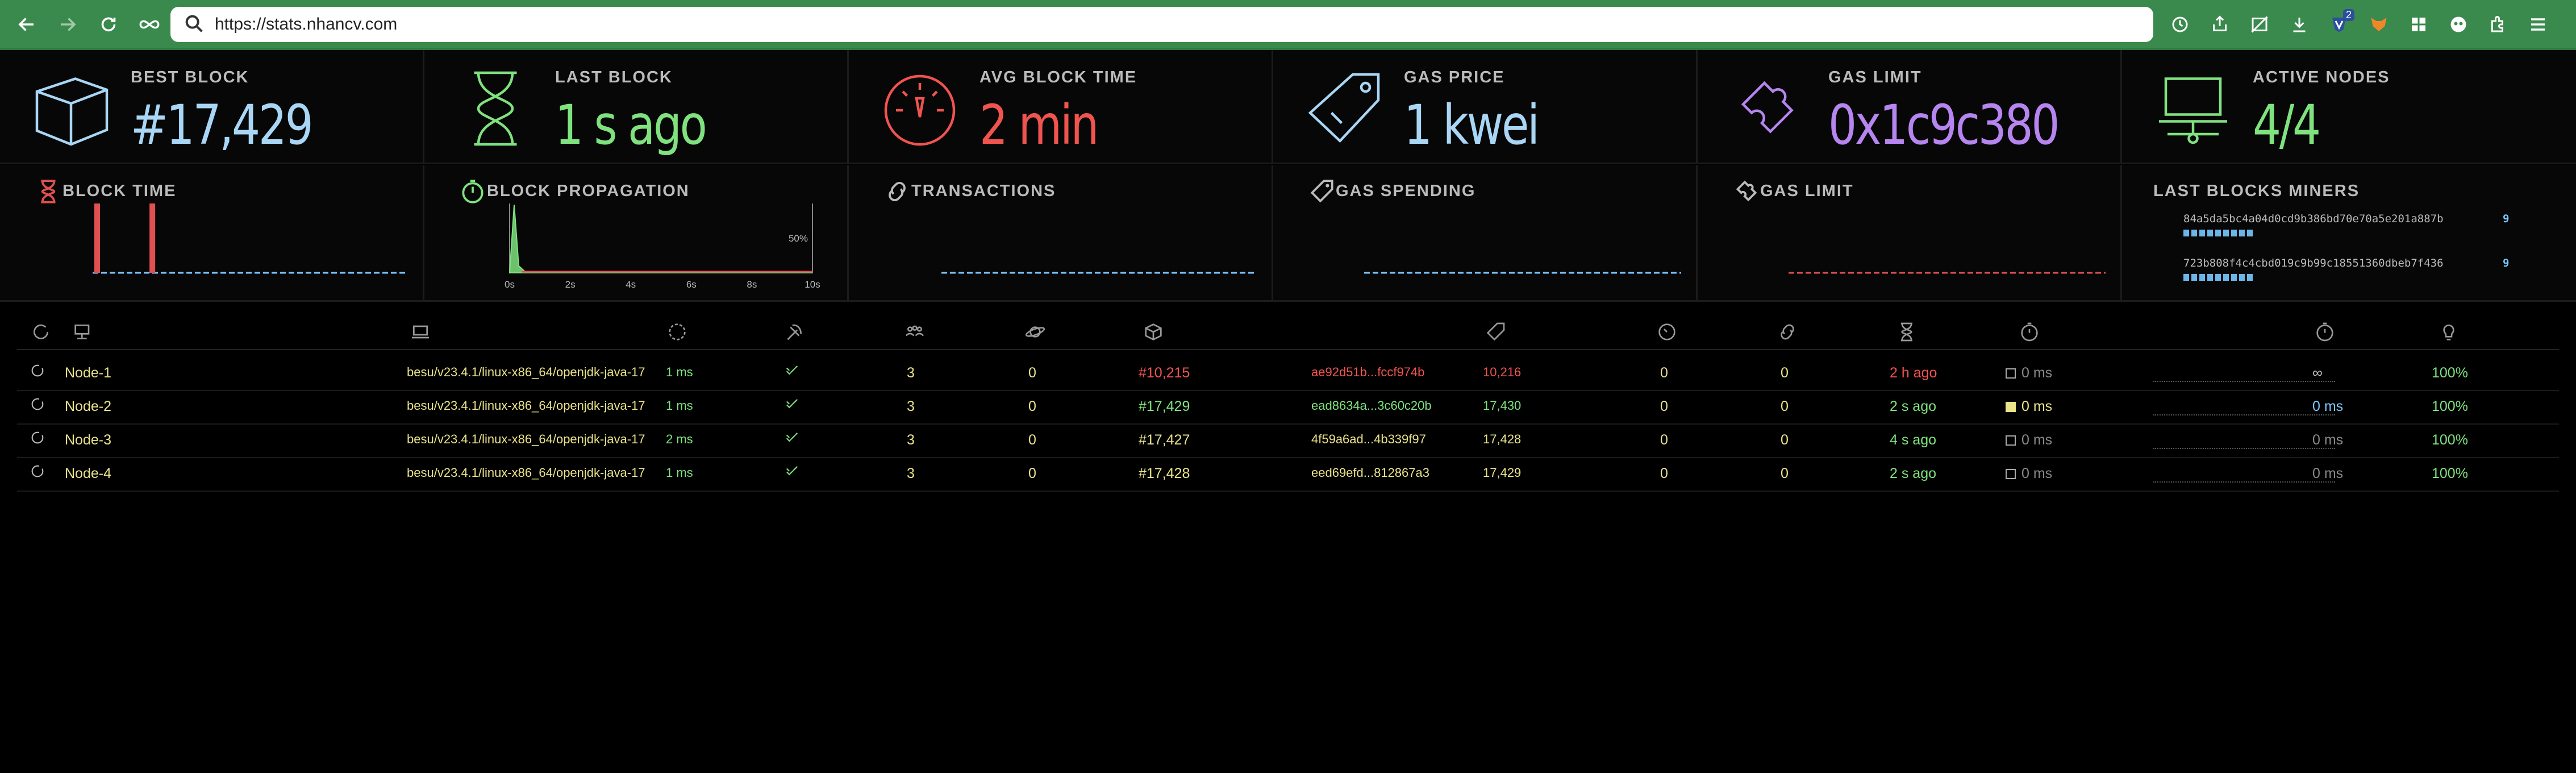 This screenshot has width=2576, height=773. Describe the element at coordinates (677, 332) in the screenshot. I see `timer-icon` at that location.